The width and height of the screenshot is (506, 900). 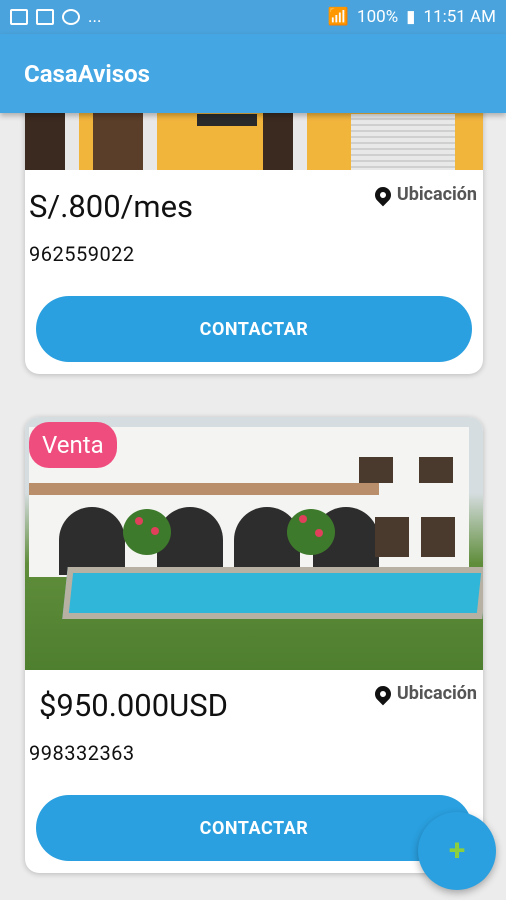 What do you see at coordinates (253, 17) in the screenshot?
I see `status-bar: ... 📶 100% ▮ 11:51 AM` at bounding box center [253, 17].